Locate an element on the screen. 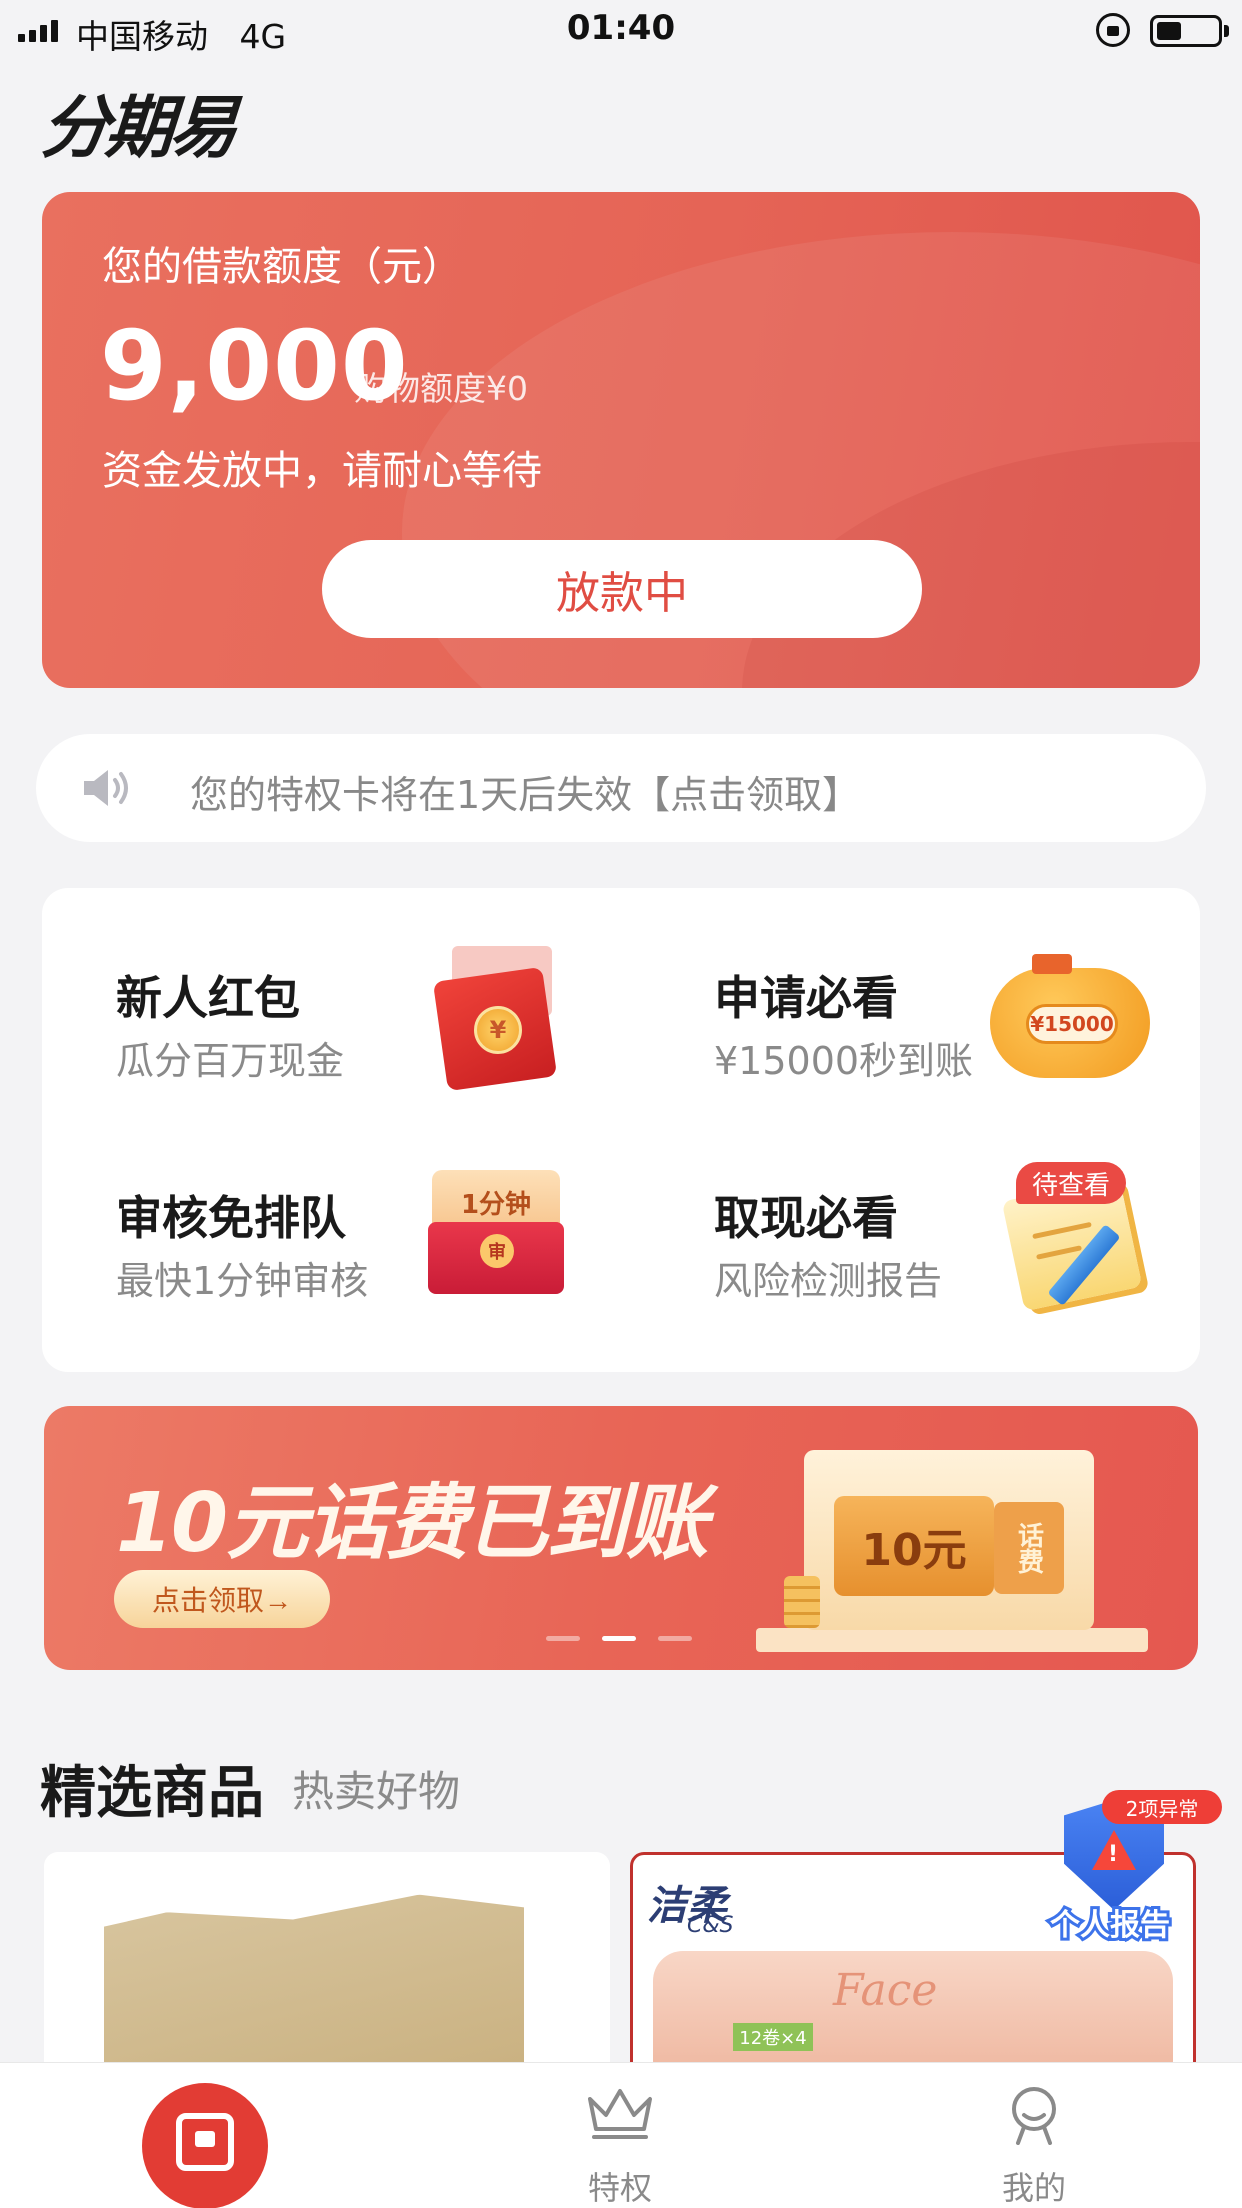 The width and height of the screenshot is (1242, 2208). promo-banner: 10元话费已到账 点击领取→ 10元 话费 is located at coordinates (621, 1538).